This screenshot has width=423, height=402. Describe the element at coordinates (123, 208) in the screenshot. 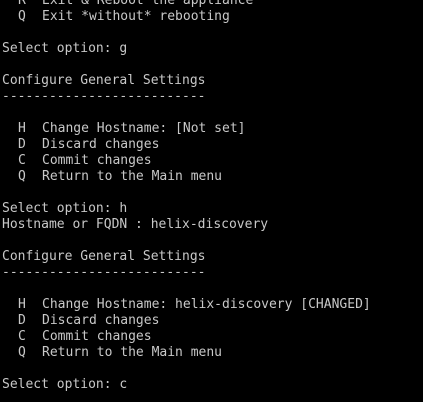

I see `prompt-input: h` at that location.